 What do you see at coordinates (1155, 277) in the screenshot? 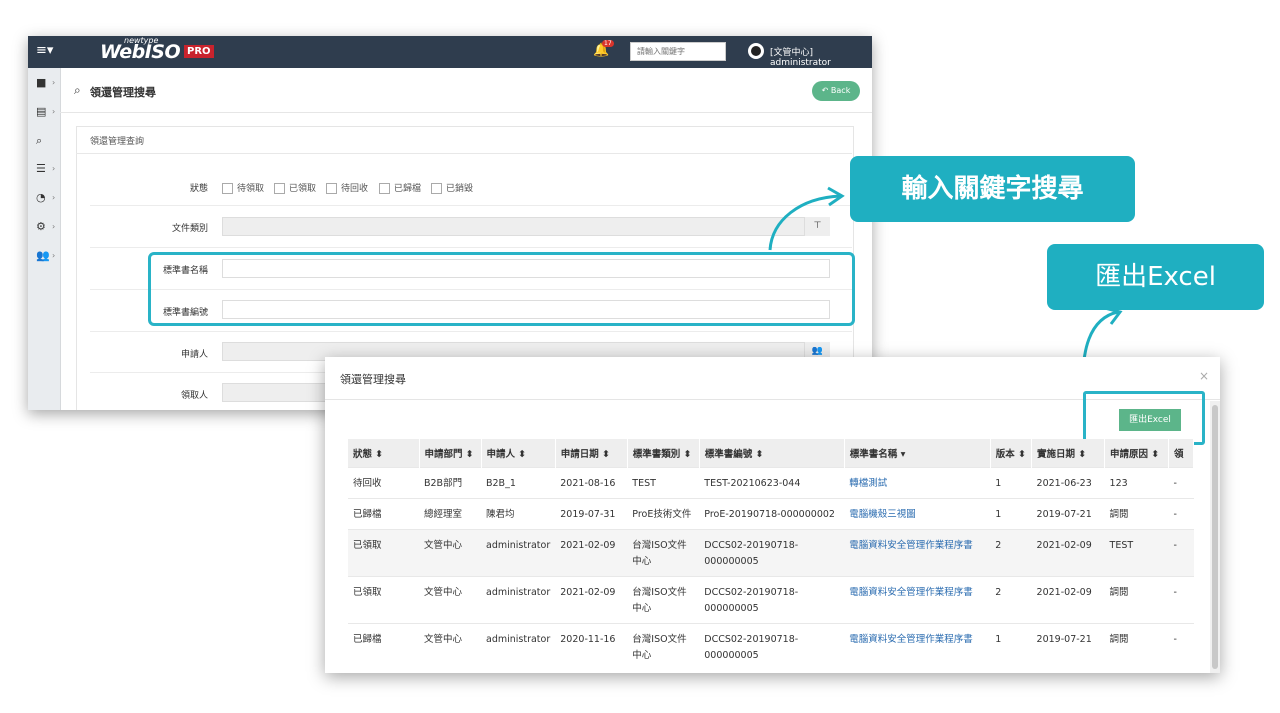
I see `callout-export-excel: 匯出Excel` at bounding box center [1155, 277].